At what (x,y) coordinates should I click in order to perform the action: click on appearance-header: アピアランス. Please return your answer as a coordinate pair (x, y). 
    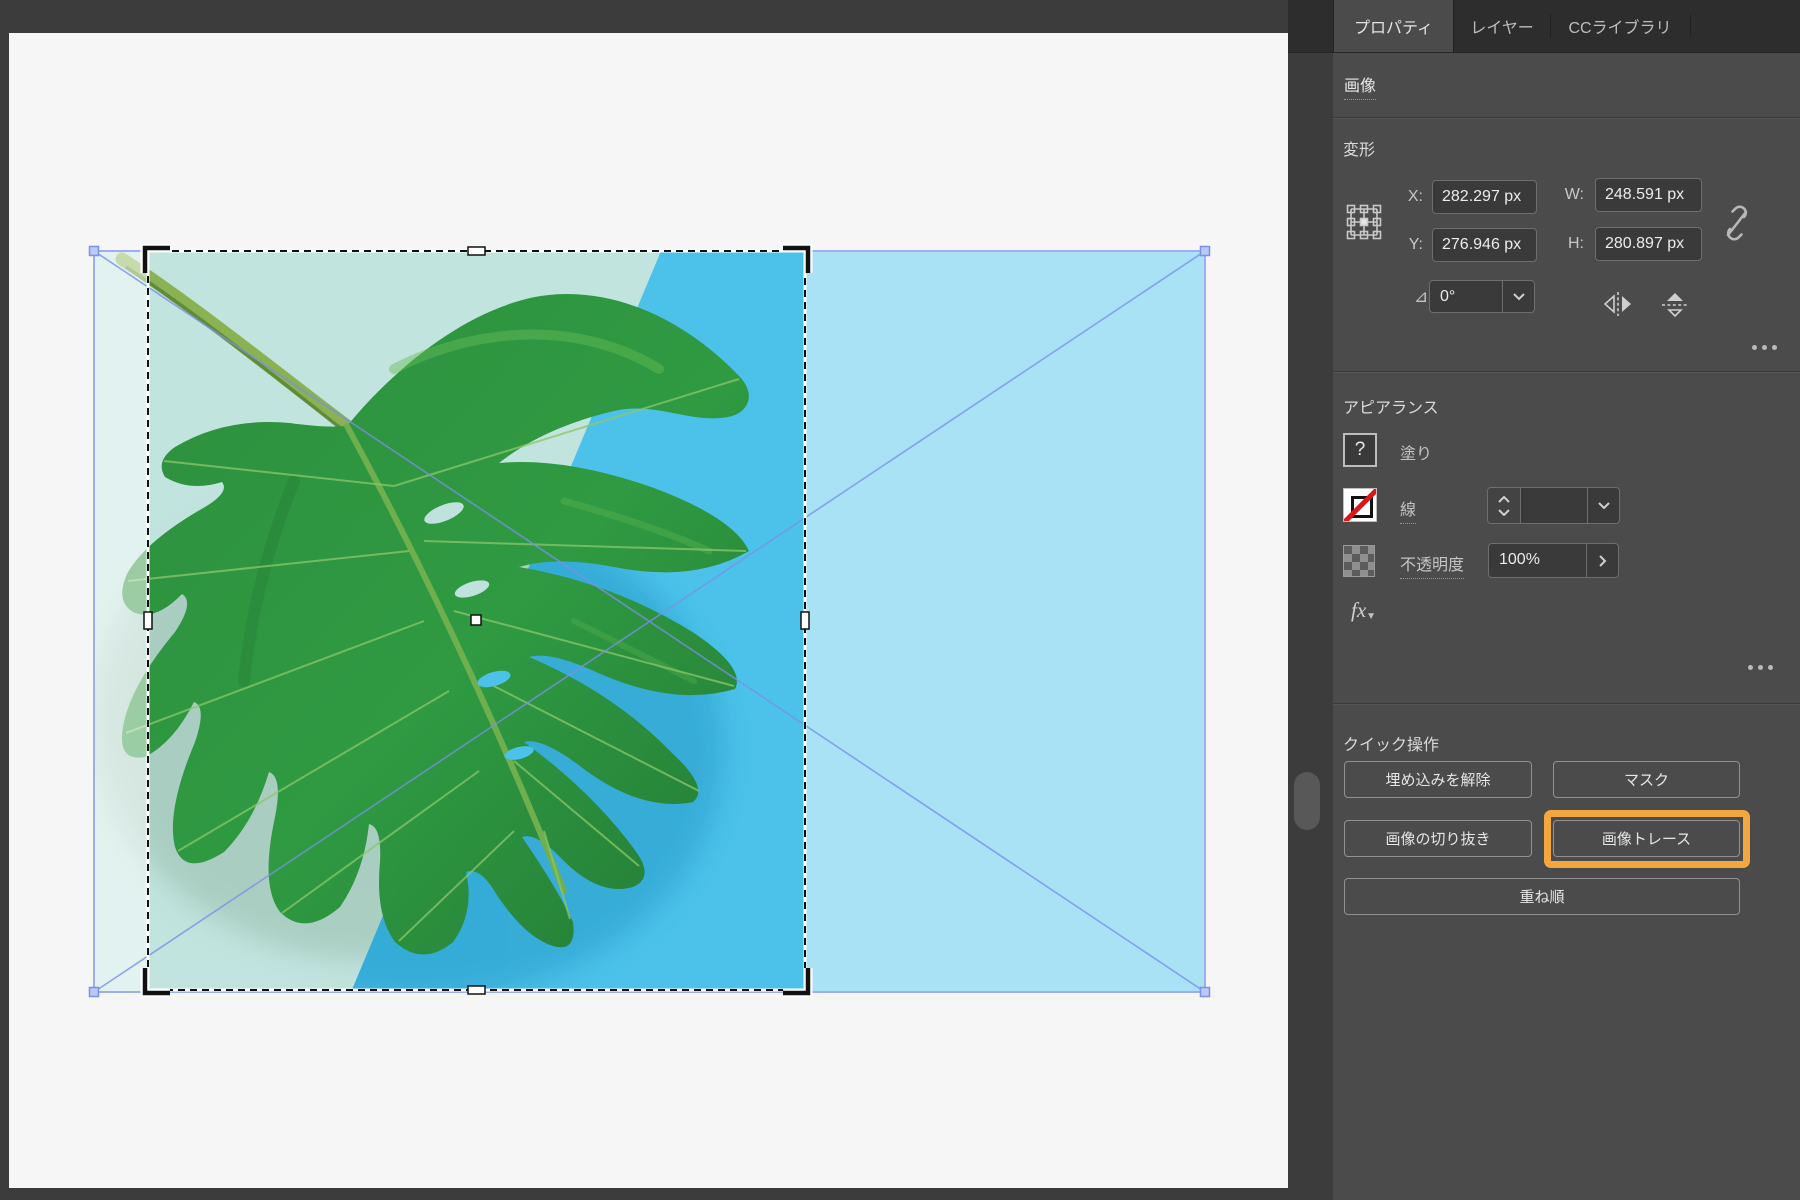
    Looking at the image, I should click on (1391, 408).